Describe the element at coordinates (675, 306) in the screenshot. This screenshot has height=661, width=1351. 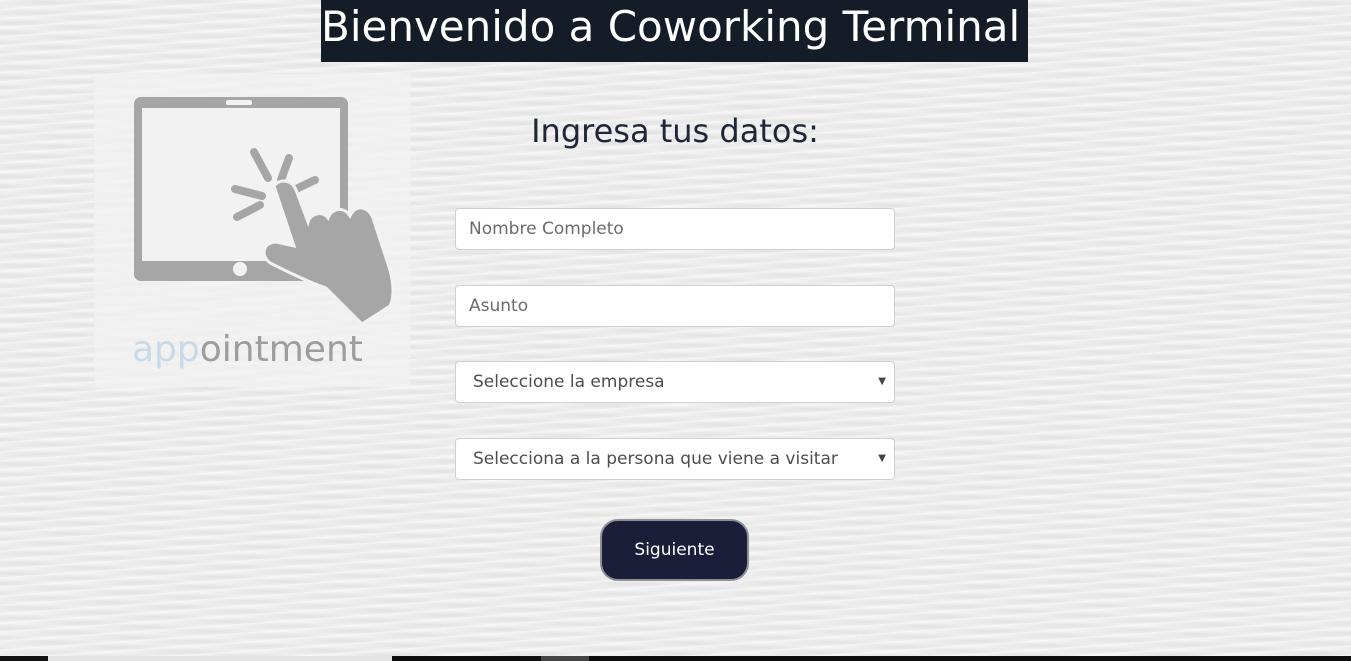
I see `subject-input` at that location.